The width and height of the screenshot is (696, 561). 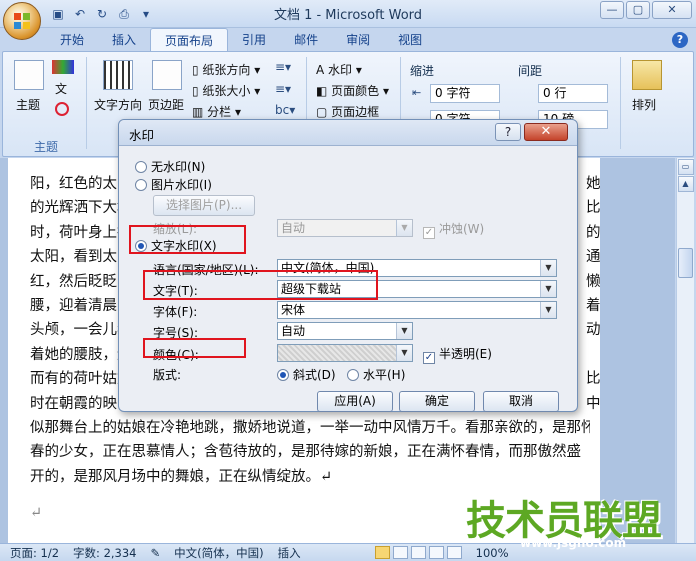 I want to click on word-count: 字数: 2,334, so click(x=104, y=553).